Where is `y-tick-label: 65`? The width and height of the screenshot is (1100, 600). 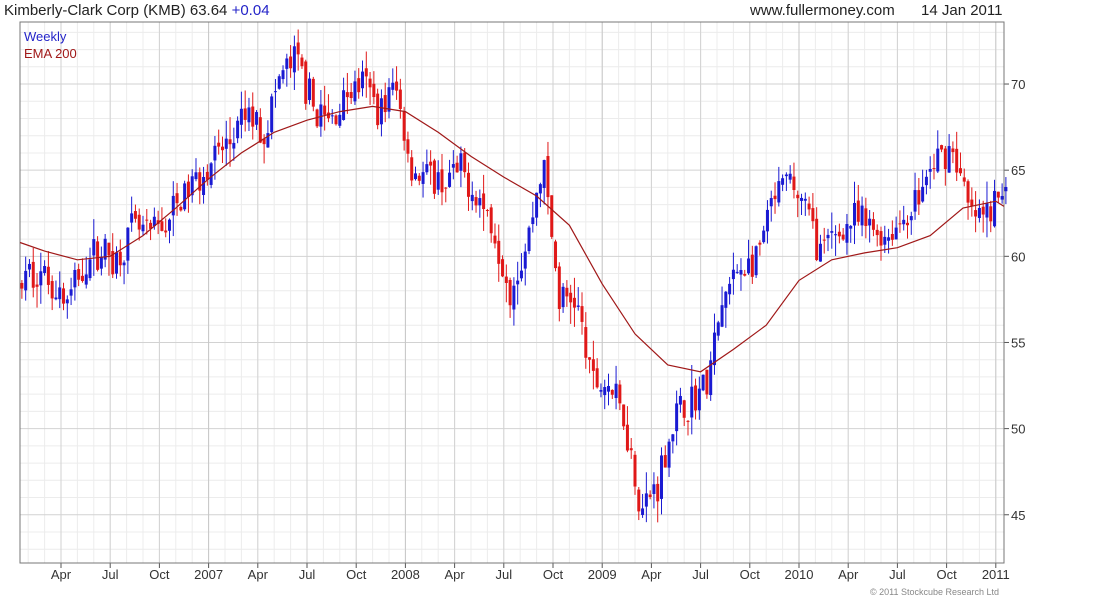
y-tick-label: 65 is located at coordinates (1018, 170).